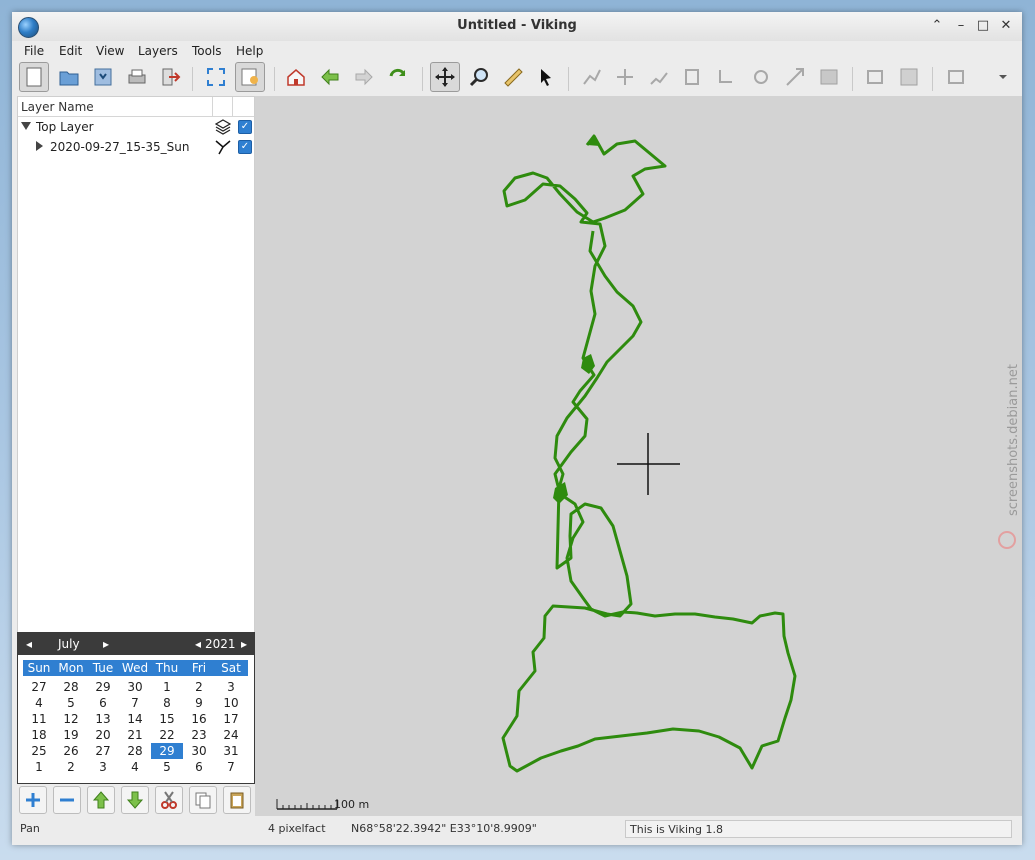 This screenshot has height=860, width=1035. I want to click on expander-closed-icon, so click(39, 146).